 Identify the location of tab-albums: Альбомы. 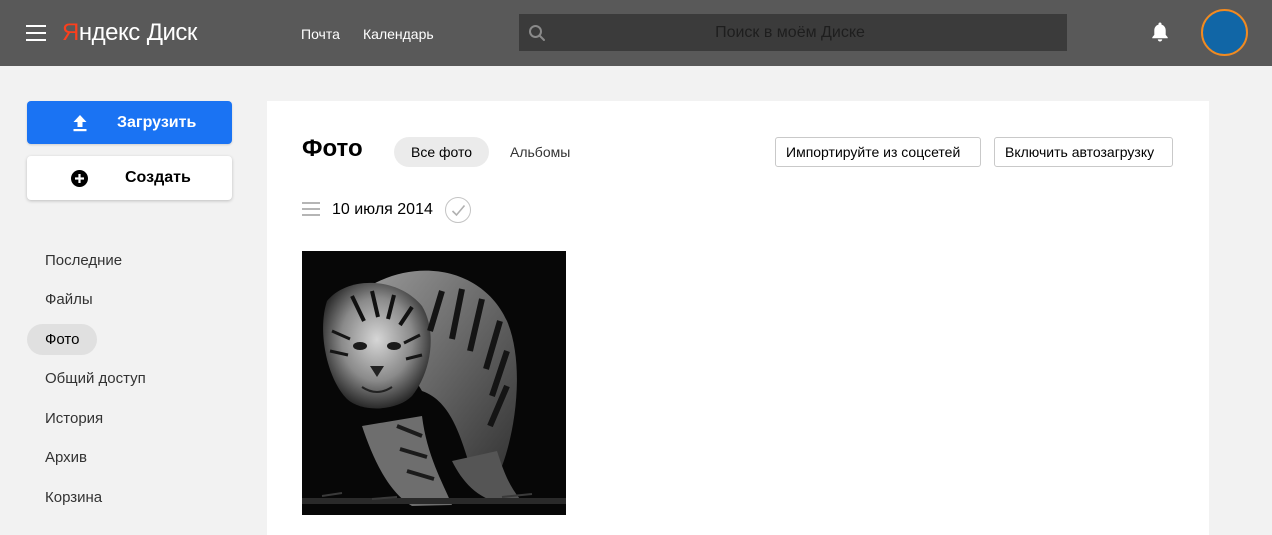
(540, 152).